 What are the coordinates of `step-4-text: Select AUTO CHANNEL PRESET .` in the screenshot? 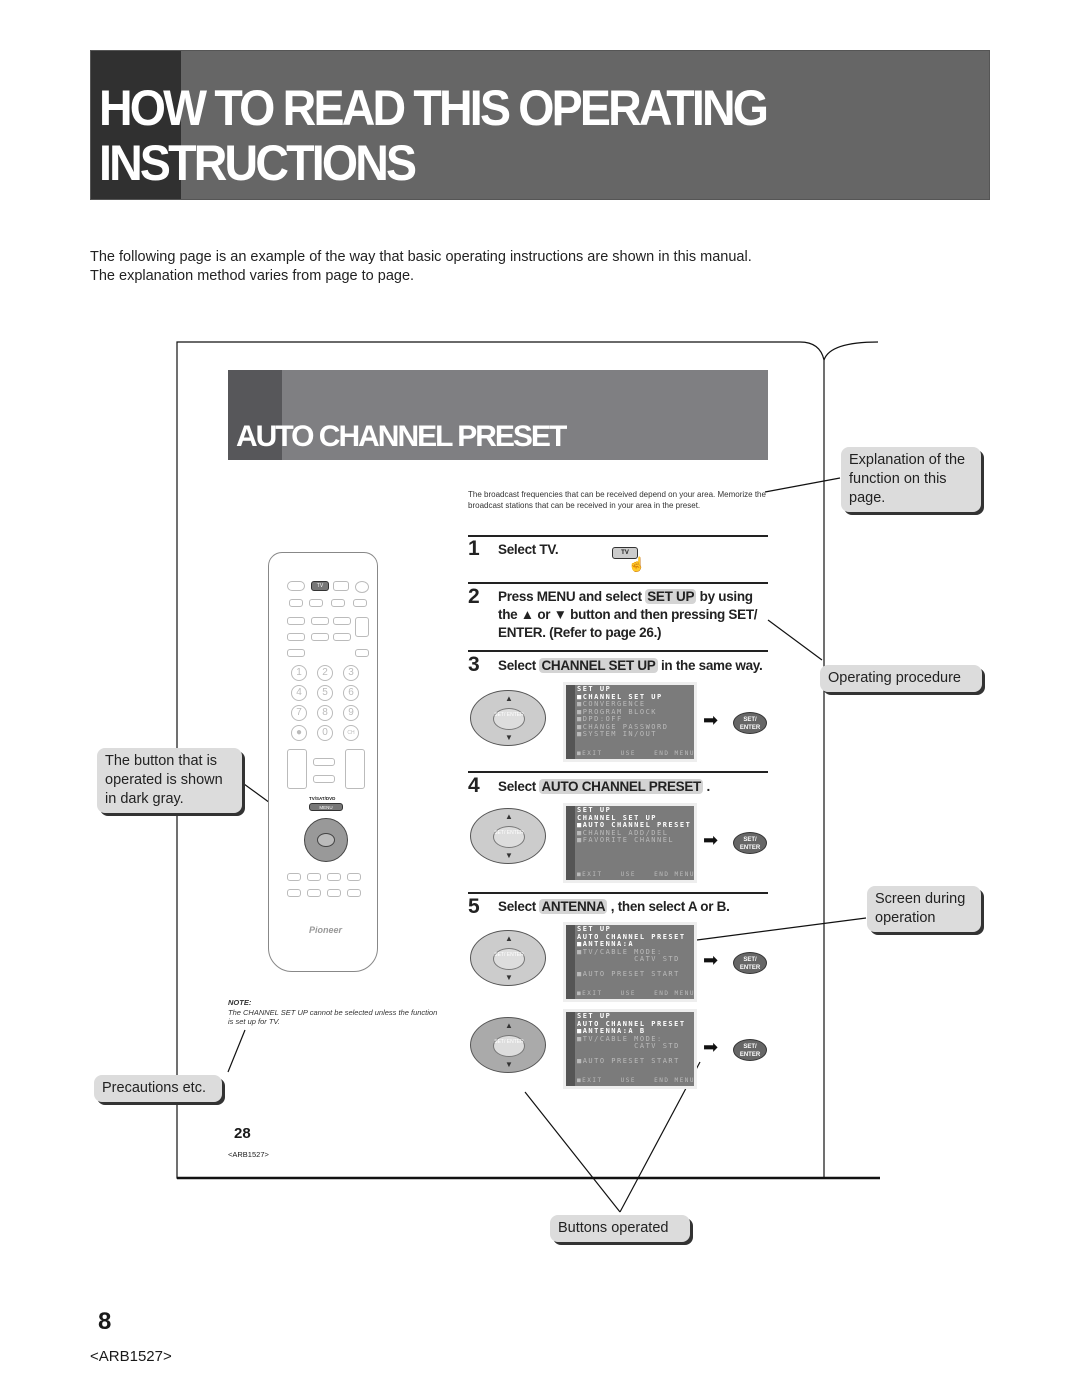 It's located at (604, 787).